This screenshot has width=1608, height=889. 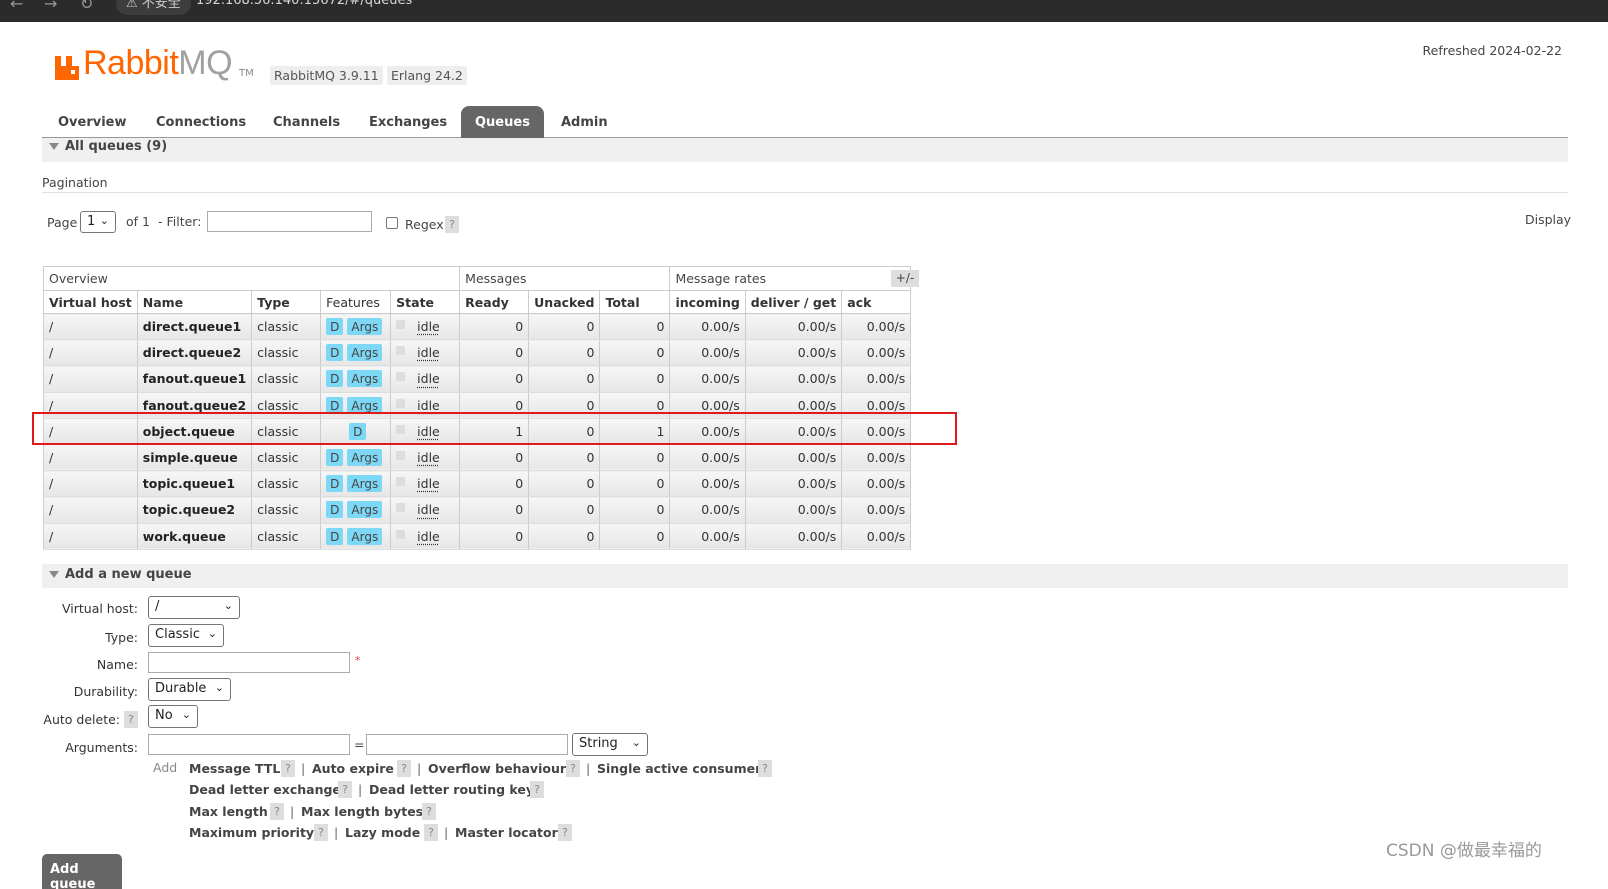 I want to click on equals-sign: =, so click(x=359, y=744).